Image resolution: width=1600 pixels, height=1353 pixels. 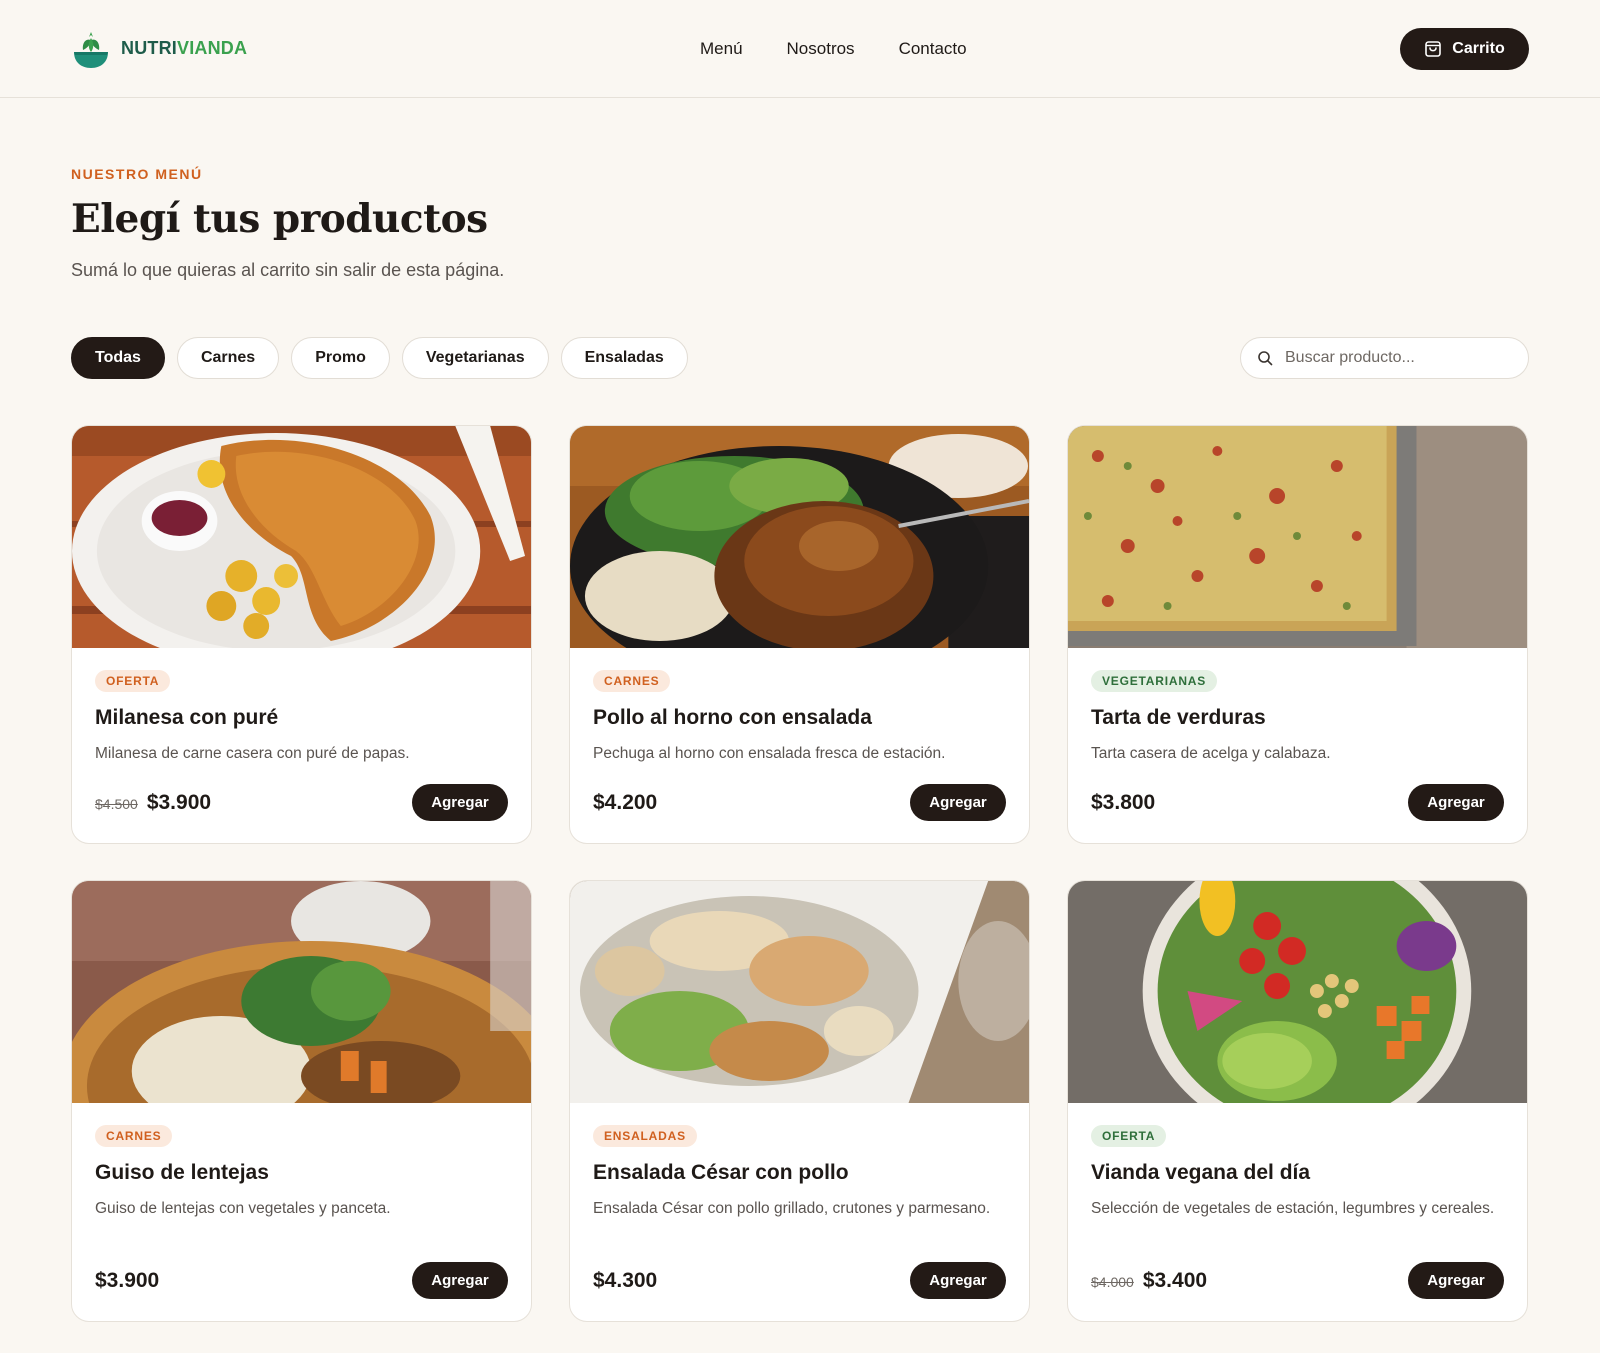 What do you see at coordinates (721, 1172) in the screenshot?
I see `product-name: Ensalada César con pollo` at bounding box center [721, 1172].